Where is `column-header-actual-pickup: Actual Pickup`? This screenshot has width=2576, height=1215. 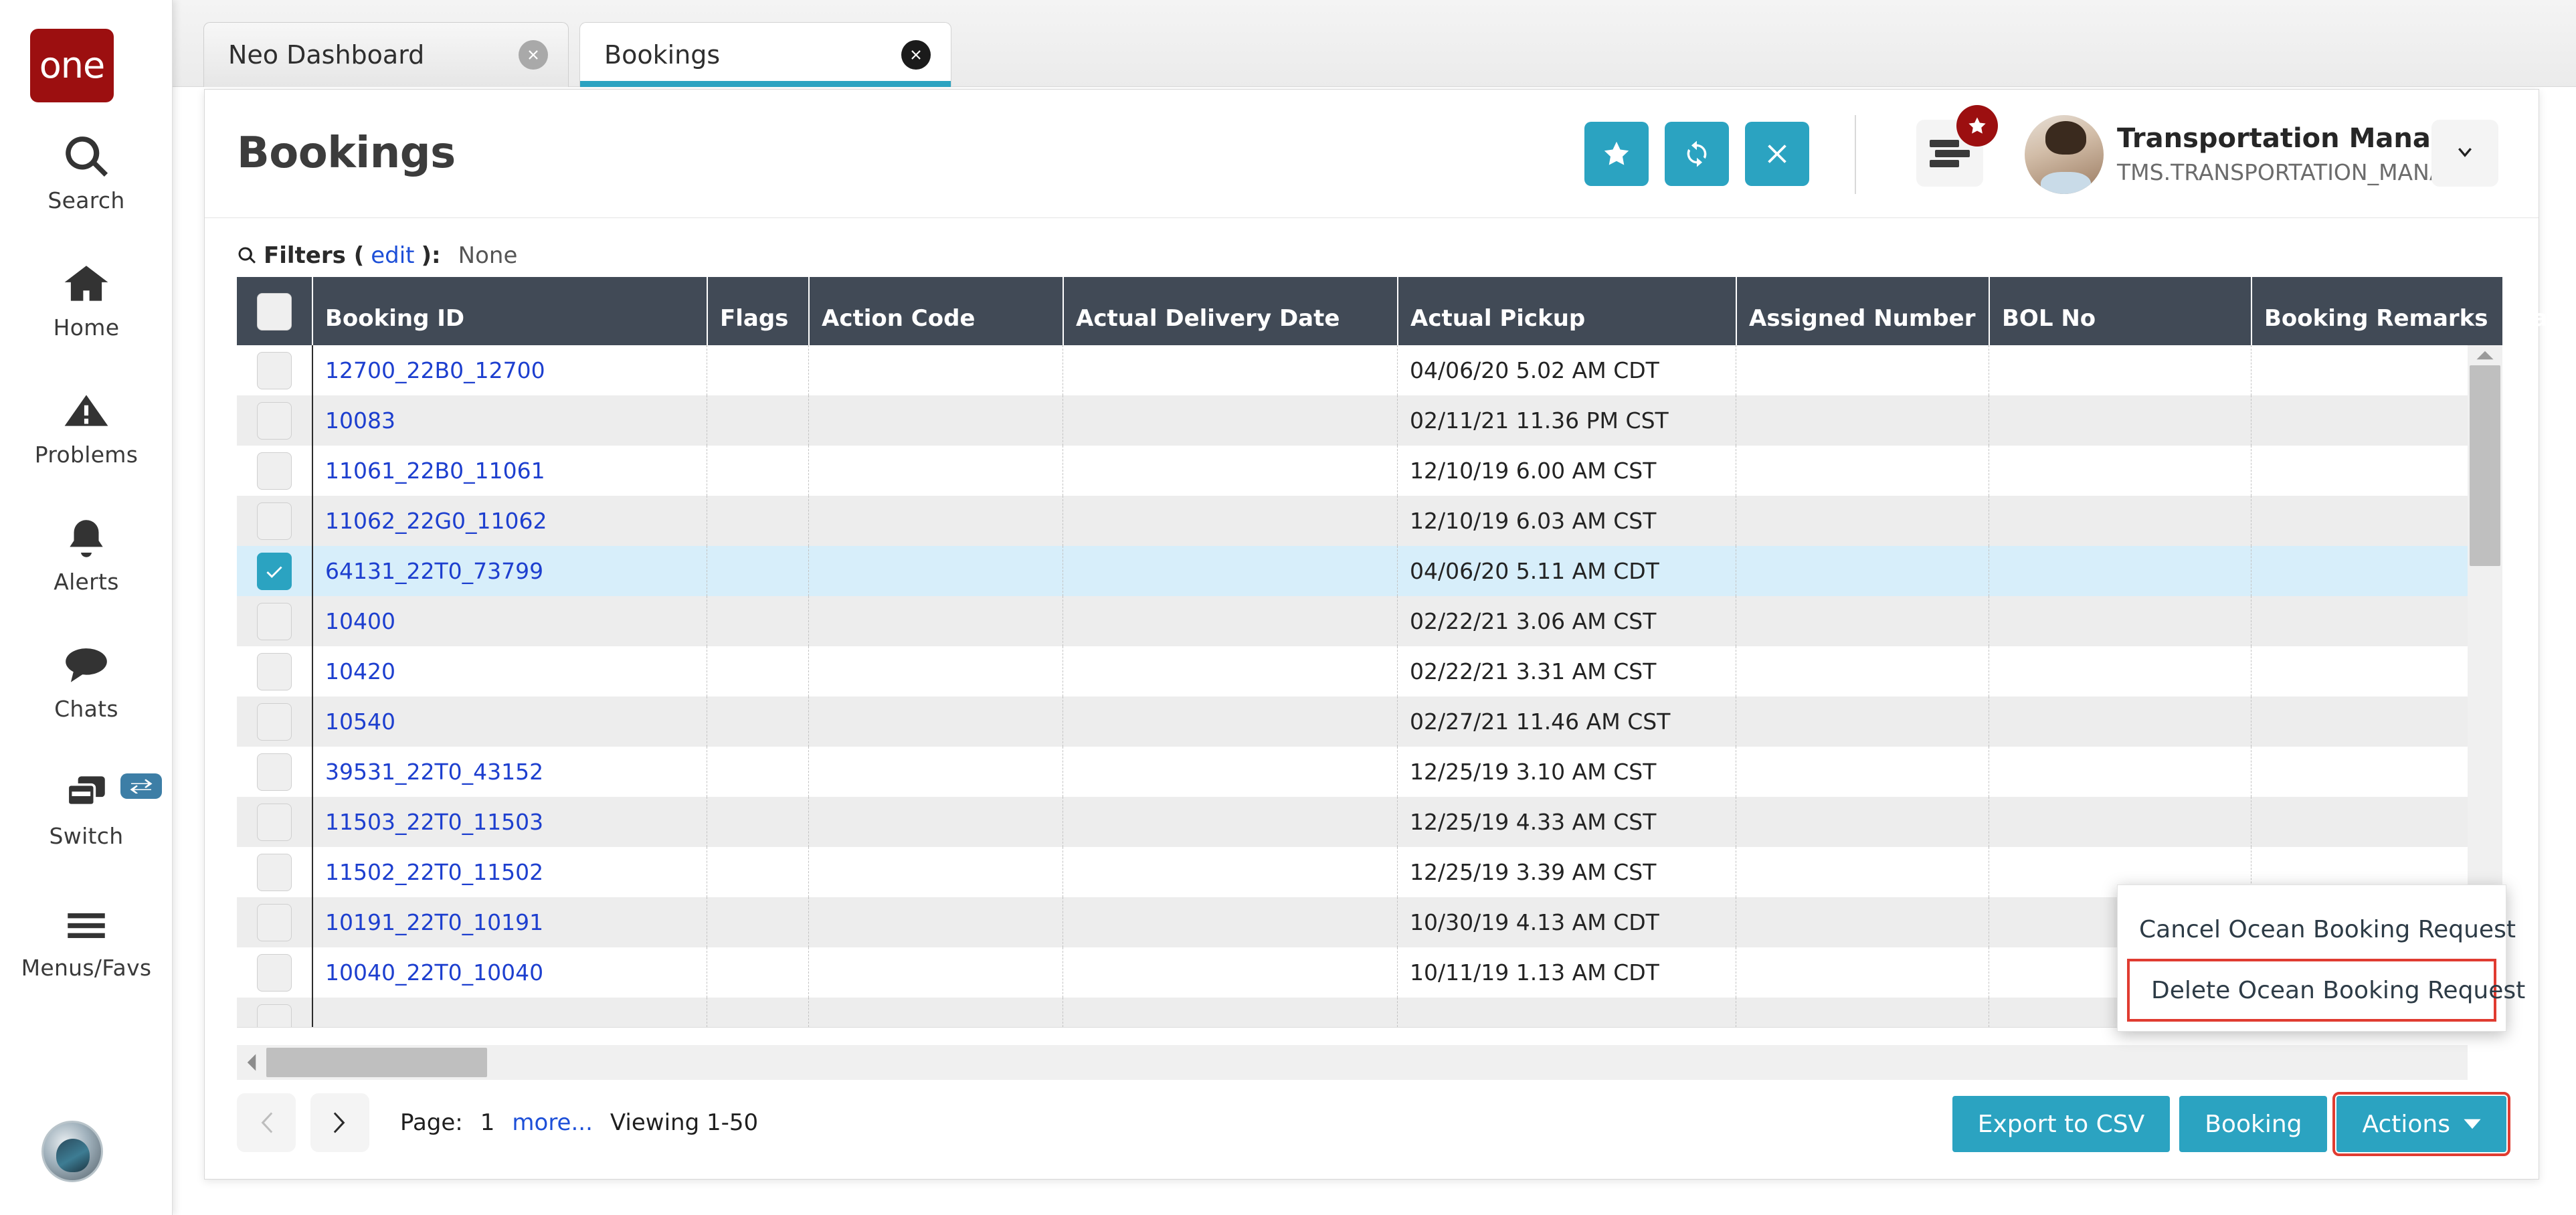 column-header-actual-pickup: Actual Pickup is located at coordinates (1566, 311).